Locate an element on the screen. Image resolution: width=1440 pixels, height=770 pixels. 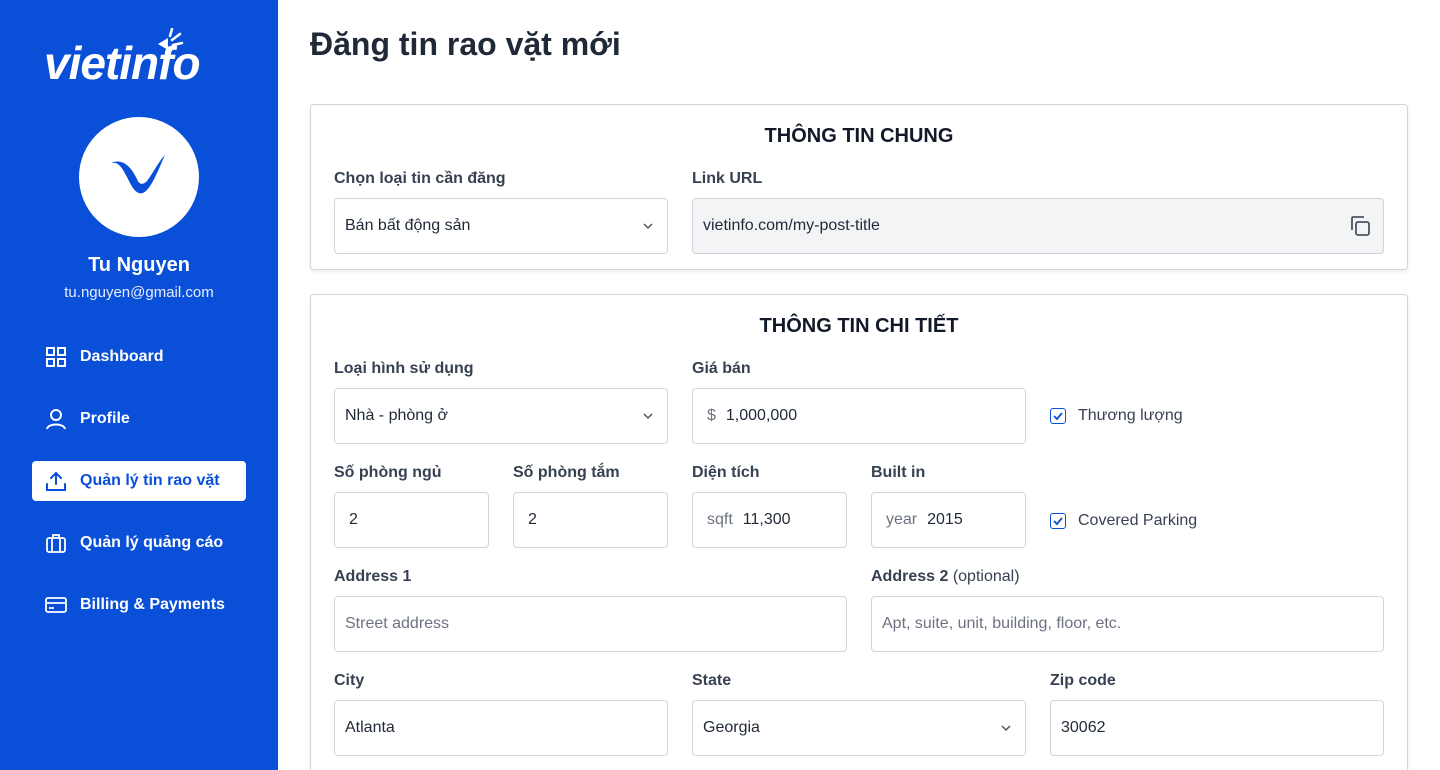
parking-checkbox: Covered Parking is located at coordinates (1123, 521).